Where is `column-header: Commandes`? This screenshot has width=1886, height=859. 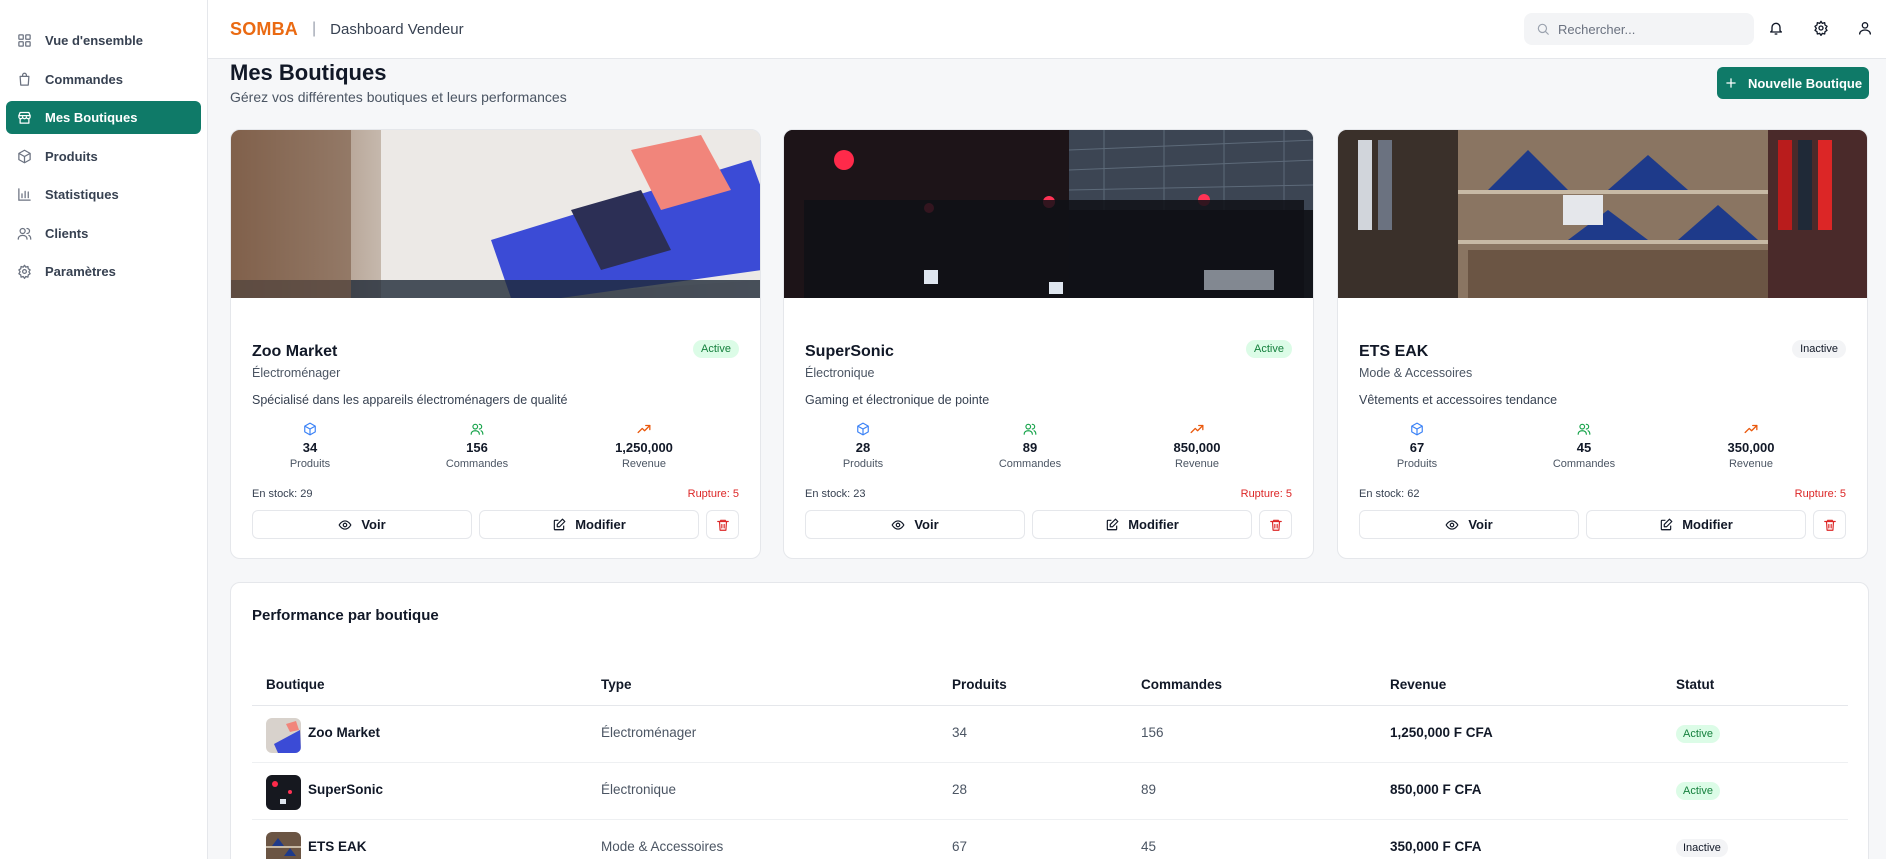 column-header: Commandes is located at coordinates (1182, 684).